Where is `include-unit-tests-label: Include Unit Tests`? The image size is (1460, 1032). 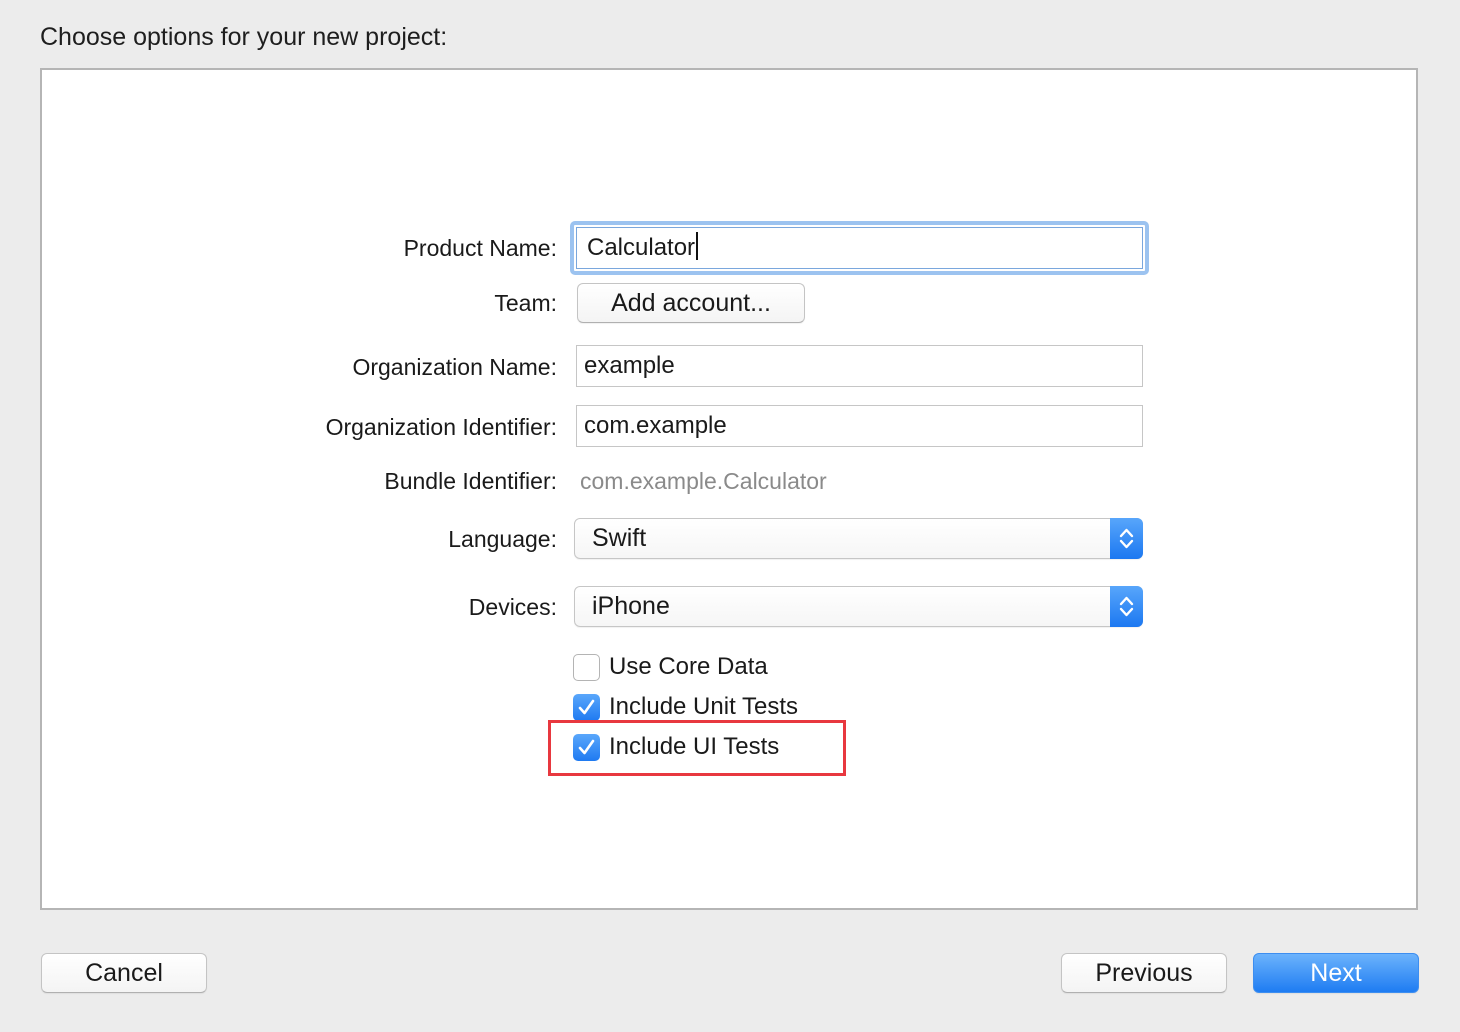
include-unit-tests-label: Include Unit Tests is located at coordinates (703, 706).